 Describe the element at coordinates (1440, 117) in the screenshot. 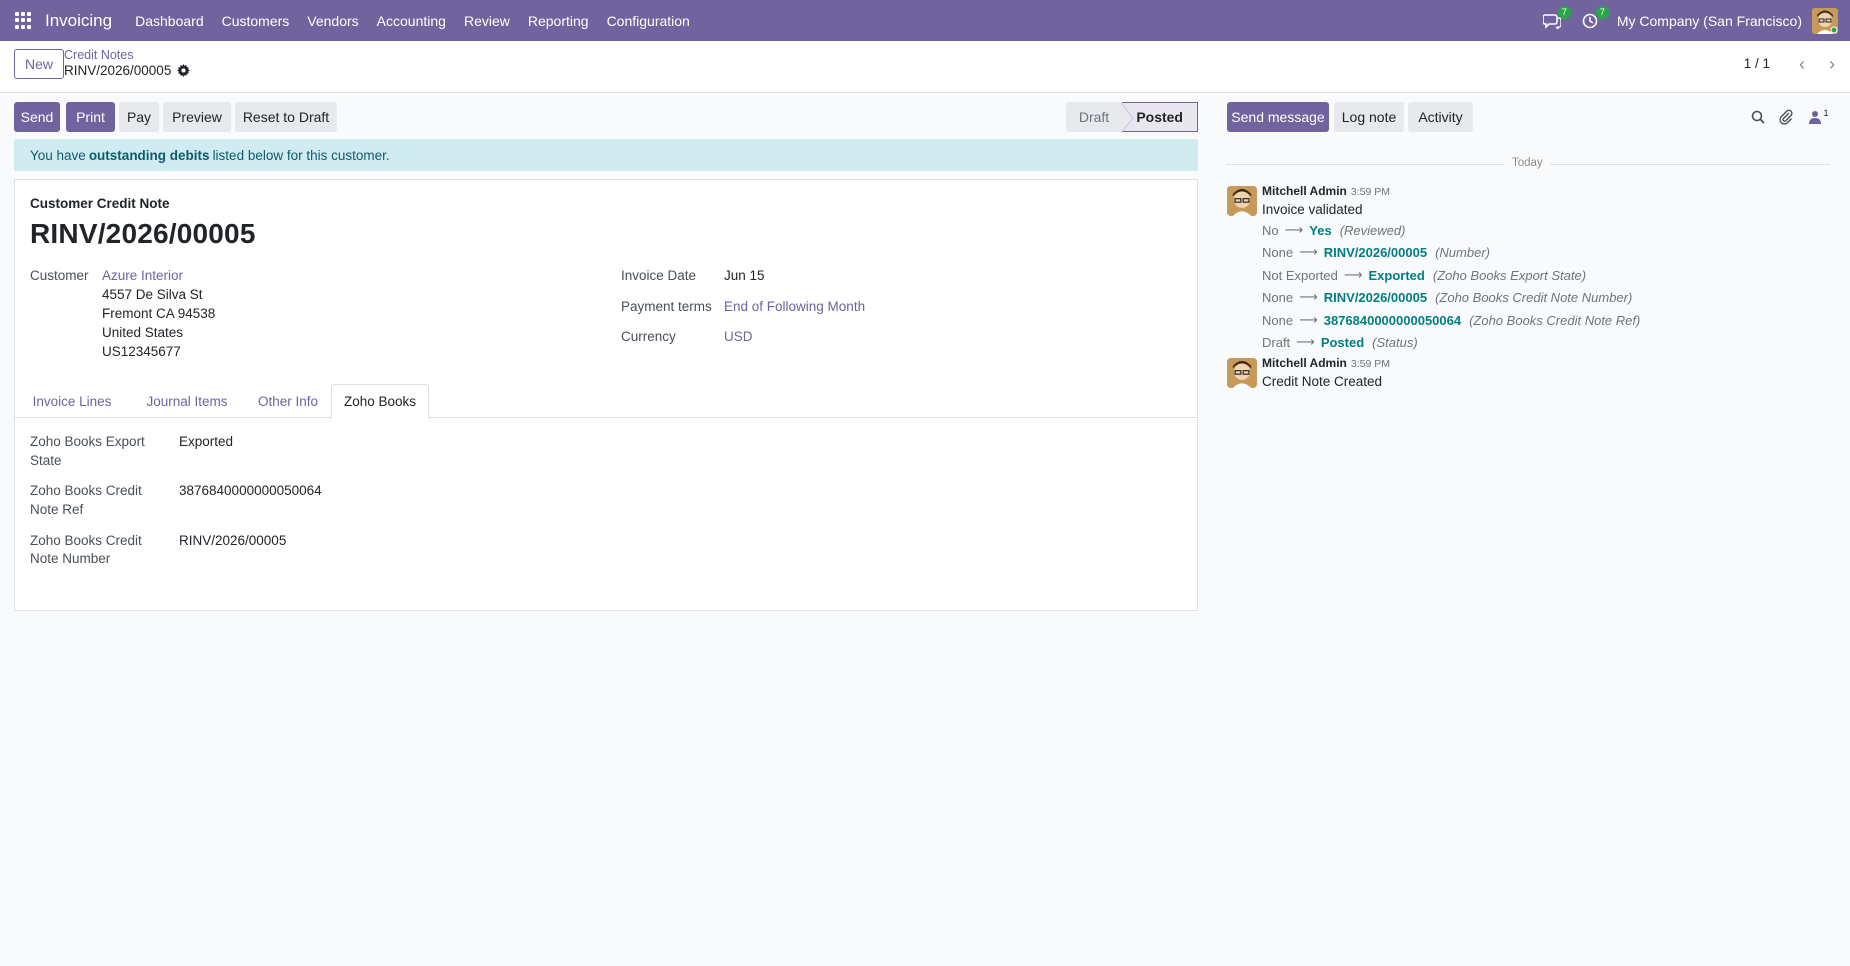

I see `activity-button: Activity` at that location.